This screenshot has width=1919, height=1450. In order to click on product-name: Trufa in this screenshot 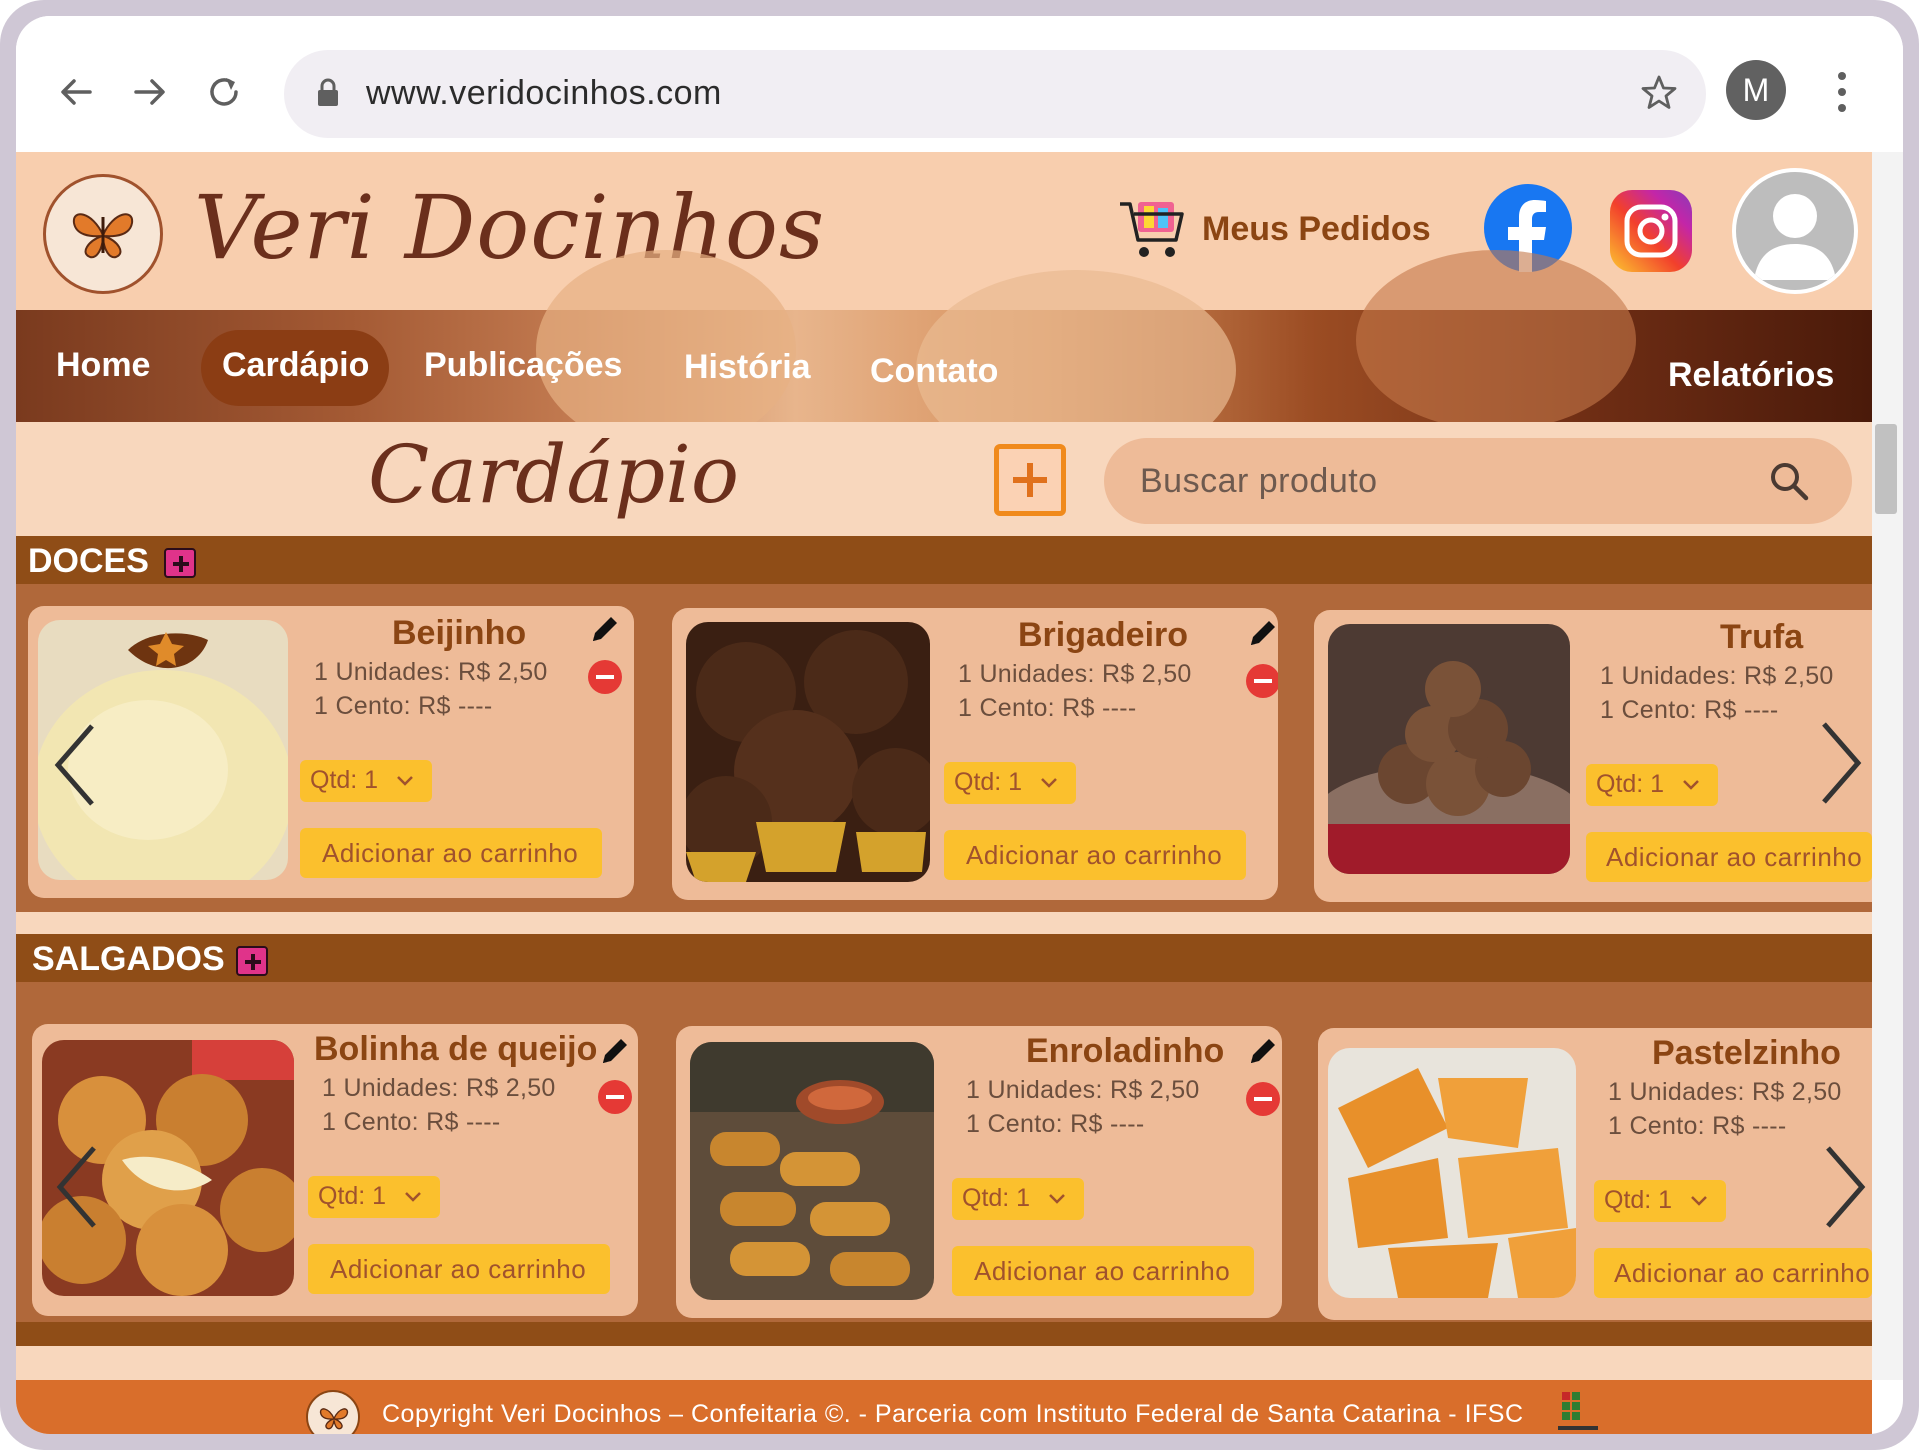, I will do `click(1762, 637)`.